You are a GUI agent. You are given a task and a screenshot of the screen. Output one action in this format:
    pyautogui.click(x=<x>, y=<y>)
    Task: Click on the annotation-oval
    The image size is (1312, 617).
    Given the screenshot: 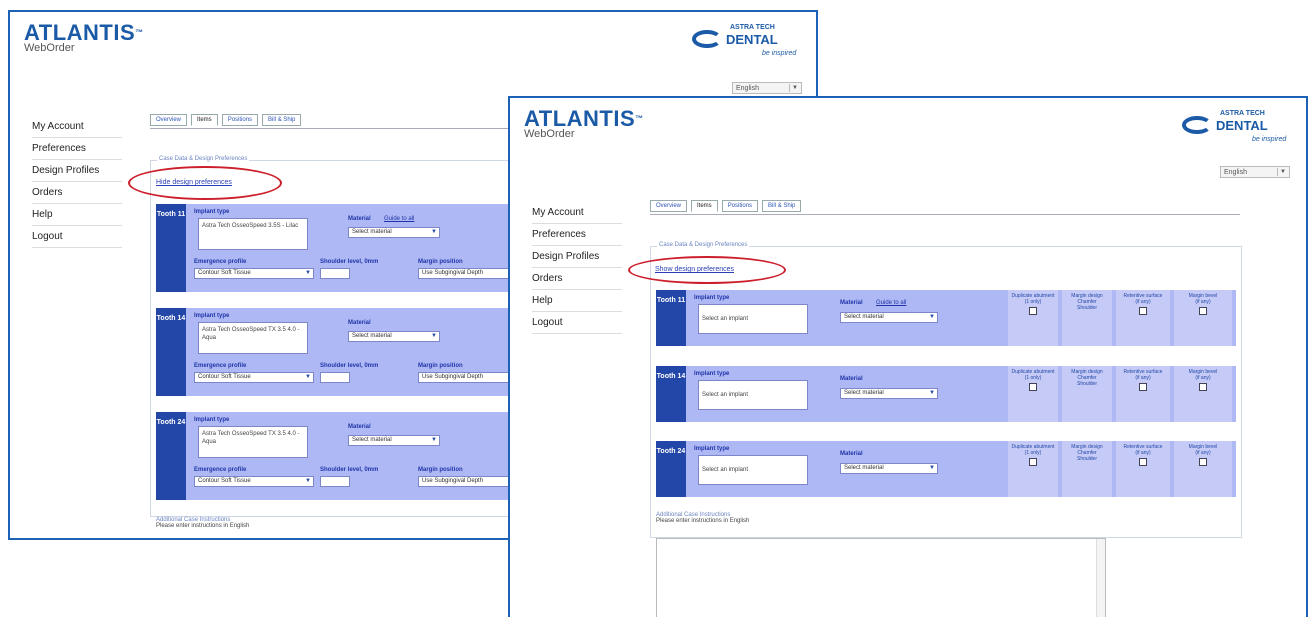 What is the action you would take?
    pyautogui.click(x=205, y=183)
    